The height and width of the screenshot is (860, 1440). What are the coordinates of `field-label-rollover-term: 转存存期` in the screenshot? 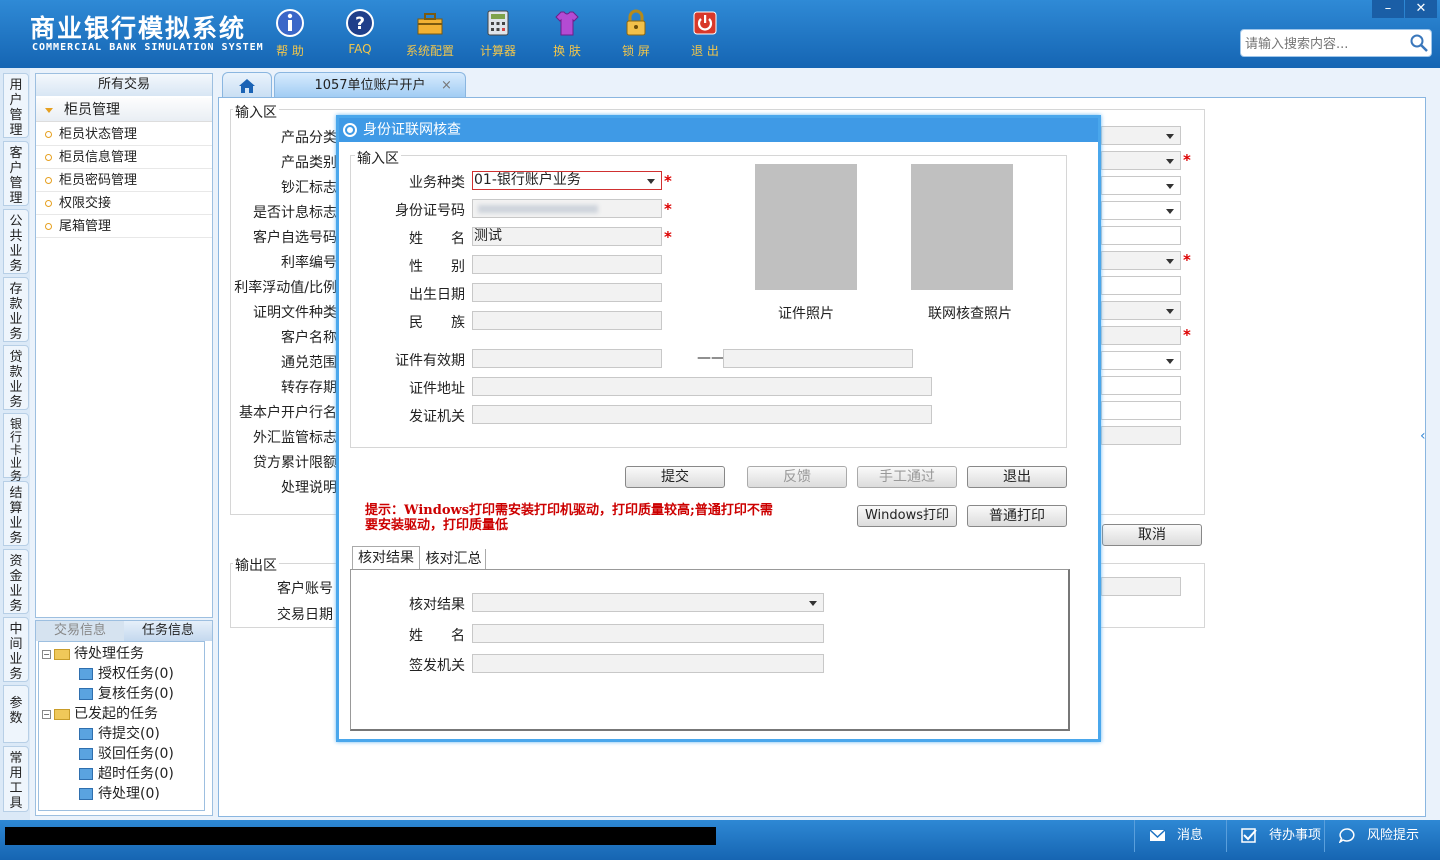 It's located at (309, 388).